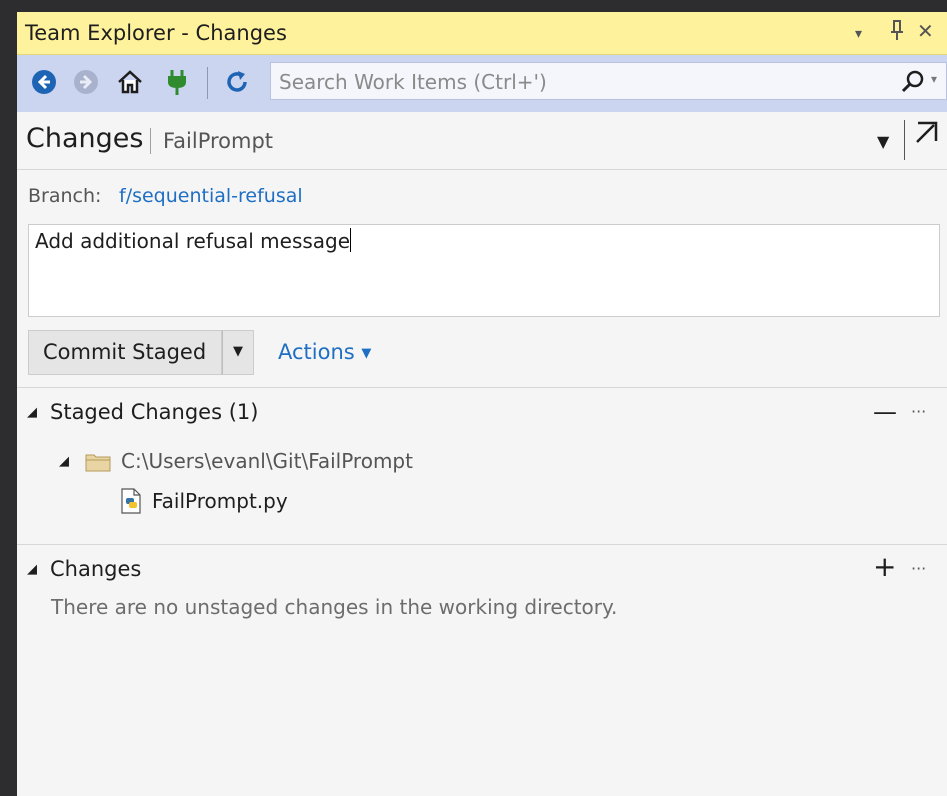 This screenshot has width=947, height=796. I want to click on staged-file-item: FailPrompt.py, so click(220, 501).